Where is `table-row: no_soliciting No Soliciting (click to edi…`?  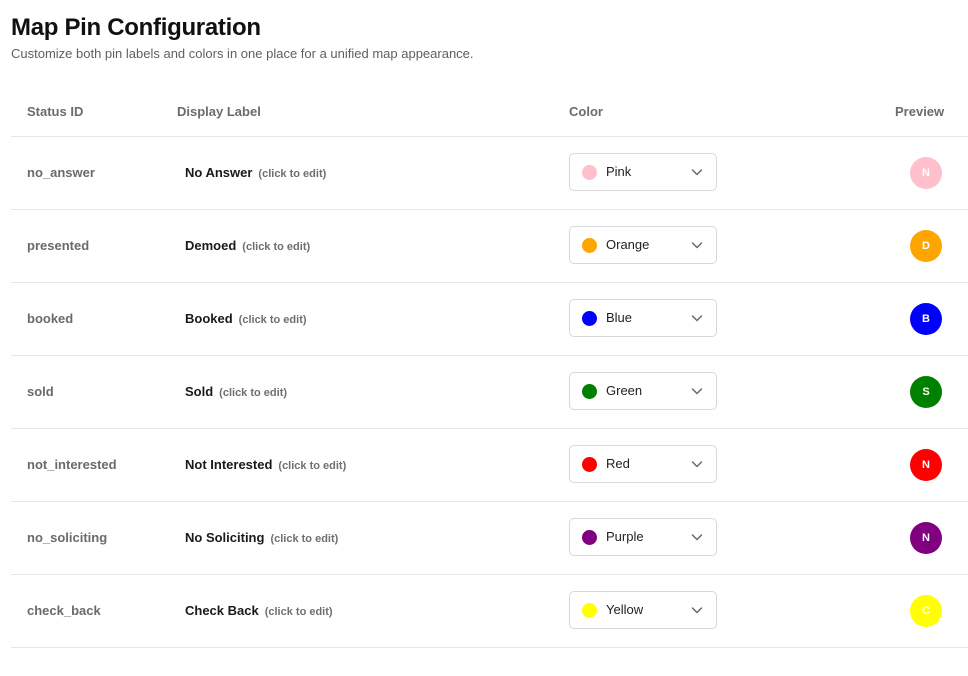 table-row: no_soliciting No Soliciting (click to edi… is located at coordinates (489, 538).